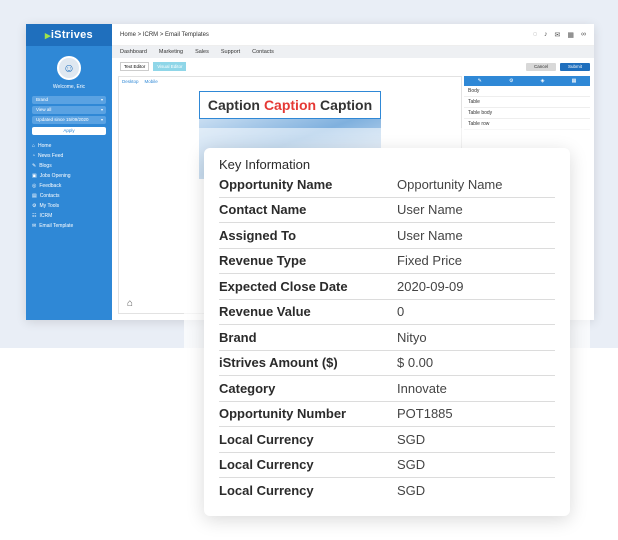 The width and height of the screenshot is (618, 540). Describe the element at coordinates (527, 91) in the screenshot. I see `tree-item: Body` at that location.